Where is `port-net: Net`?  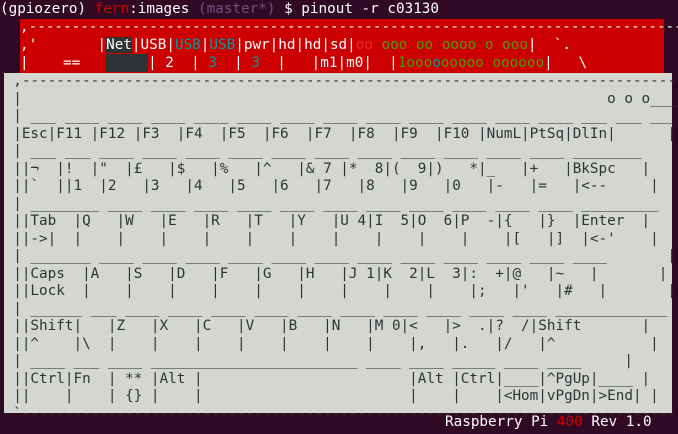 port-net: Net is located at coordinates (119, 45).